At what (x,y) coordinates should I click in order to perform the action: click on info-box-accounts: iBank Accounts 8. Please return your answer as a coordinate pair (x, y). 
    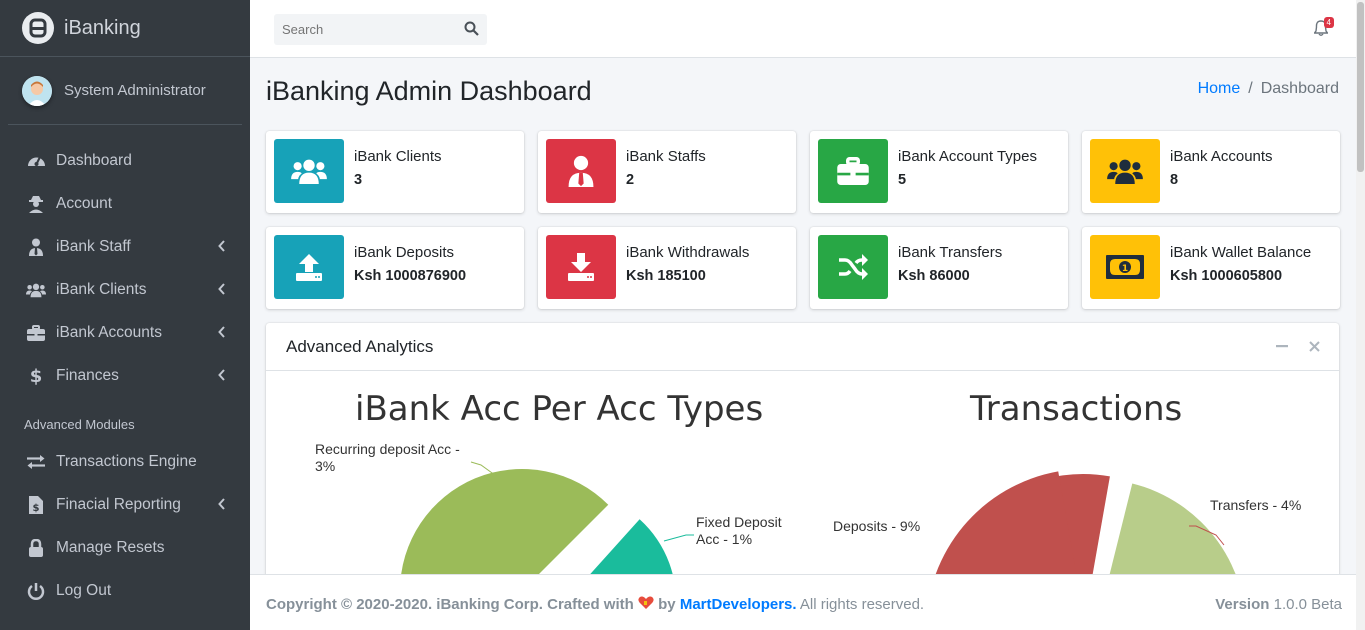
    Looking at the image, I should click on (1211, 172).